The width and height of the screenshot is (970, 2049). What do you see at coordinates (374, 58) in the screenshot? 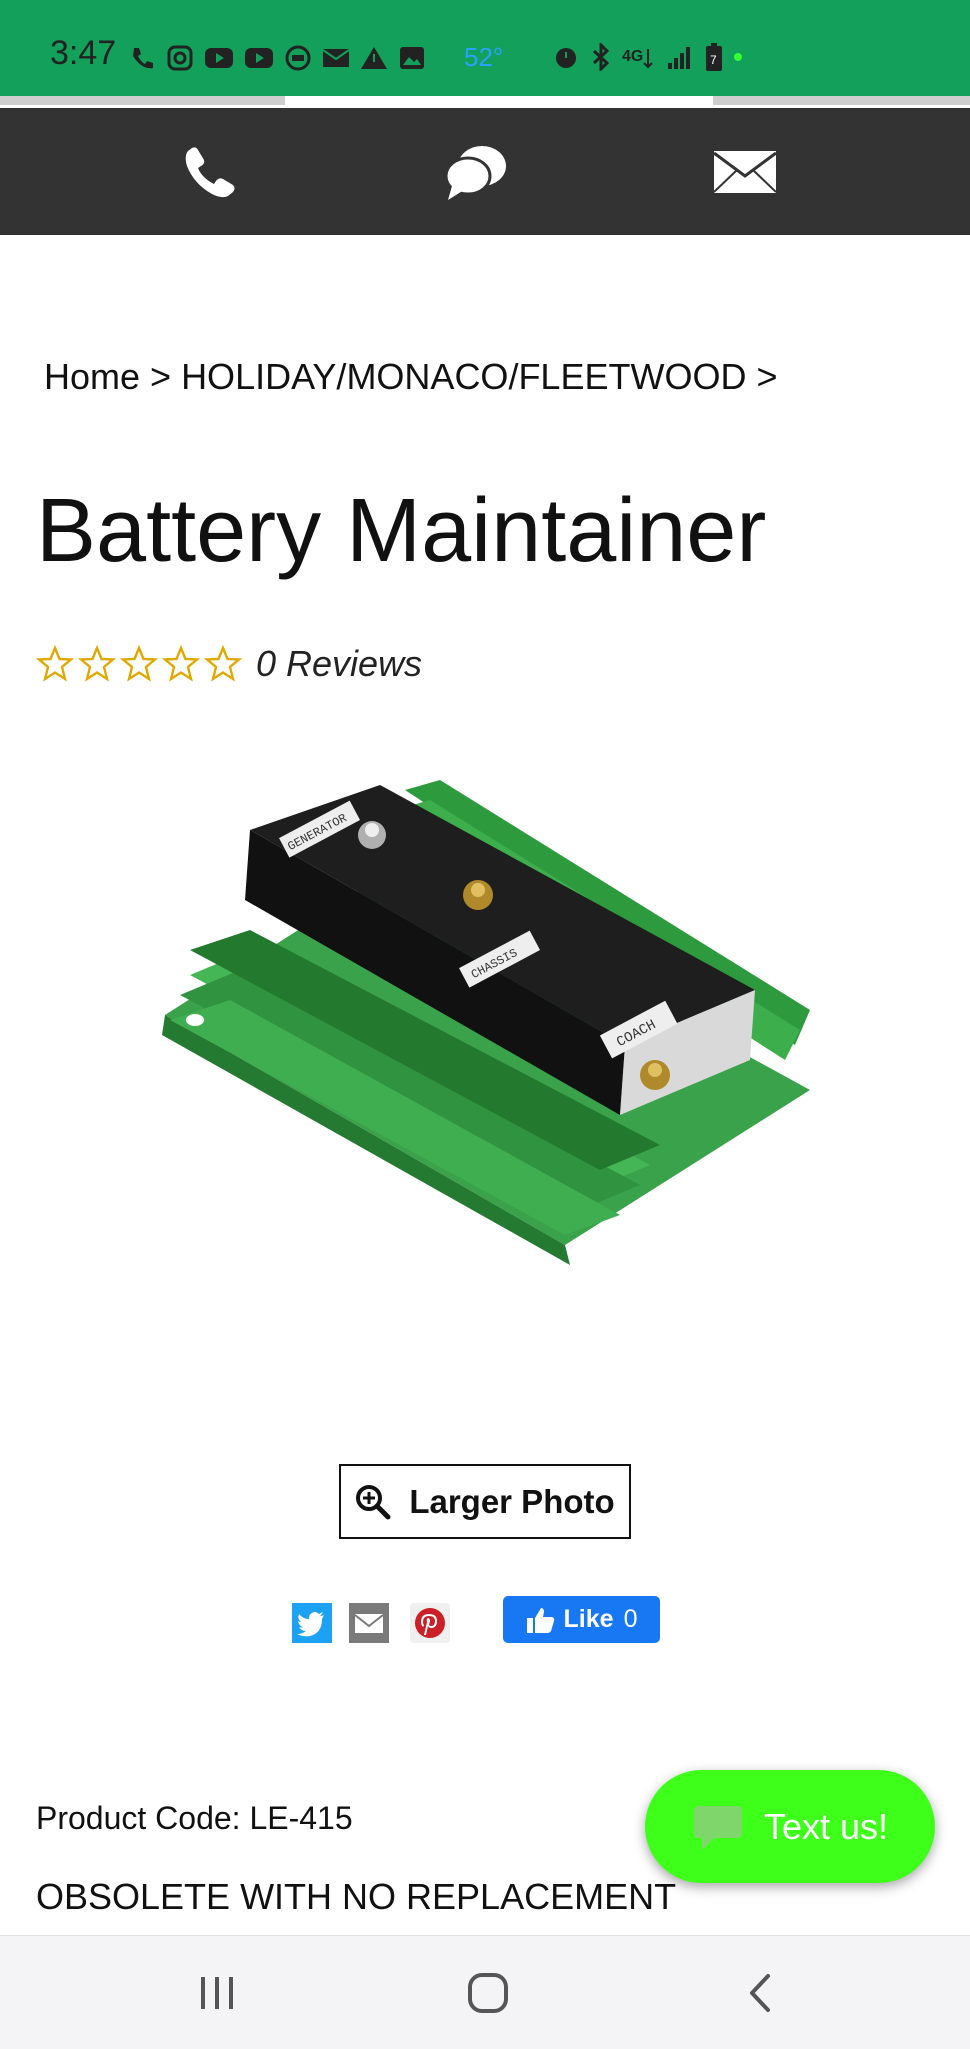
I see `warning-icon` at bounding box center [374, 58].